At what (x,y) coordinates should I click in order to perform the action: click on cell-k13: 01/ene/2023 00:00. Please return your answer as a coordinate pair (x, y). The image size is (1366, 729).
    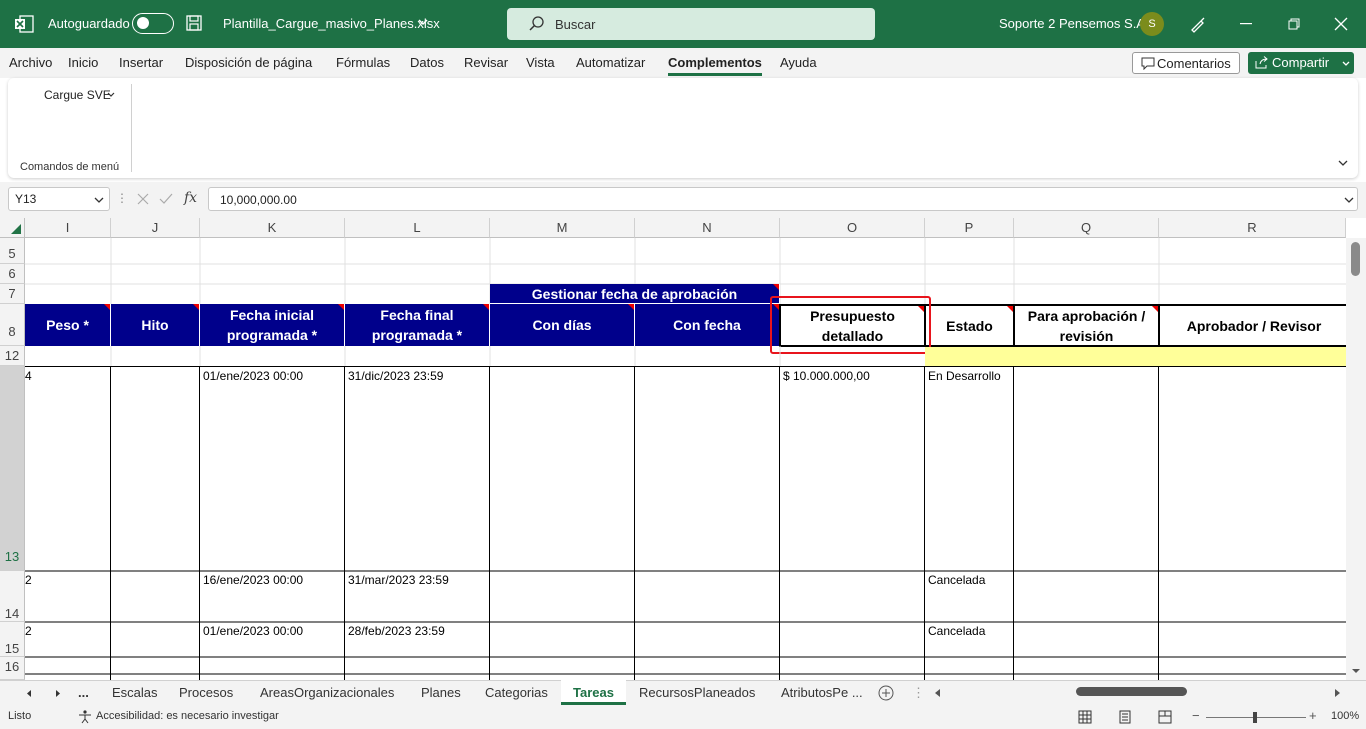
    Looking at the image, I should click on (253, 376).